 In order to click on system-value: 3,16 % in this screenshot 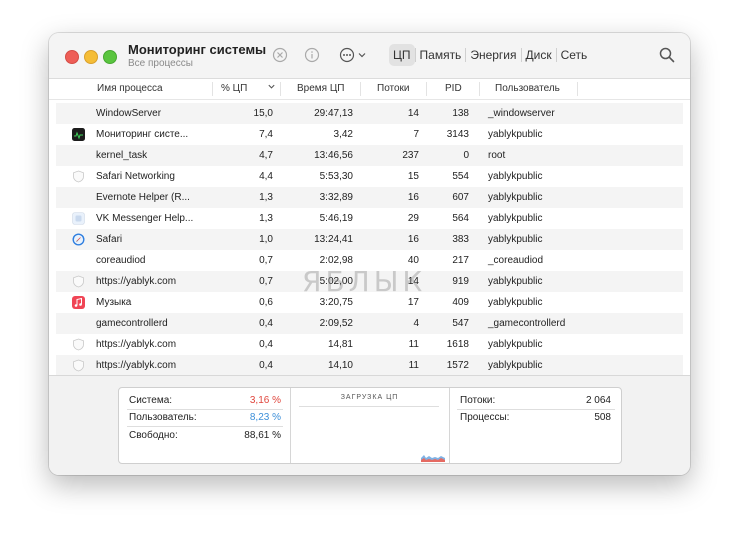, I will do `click(265, 400)`.